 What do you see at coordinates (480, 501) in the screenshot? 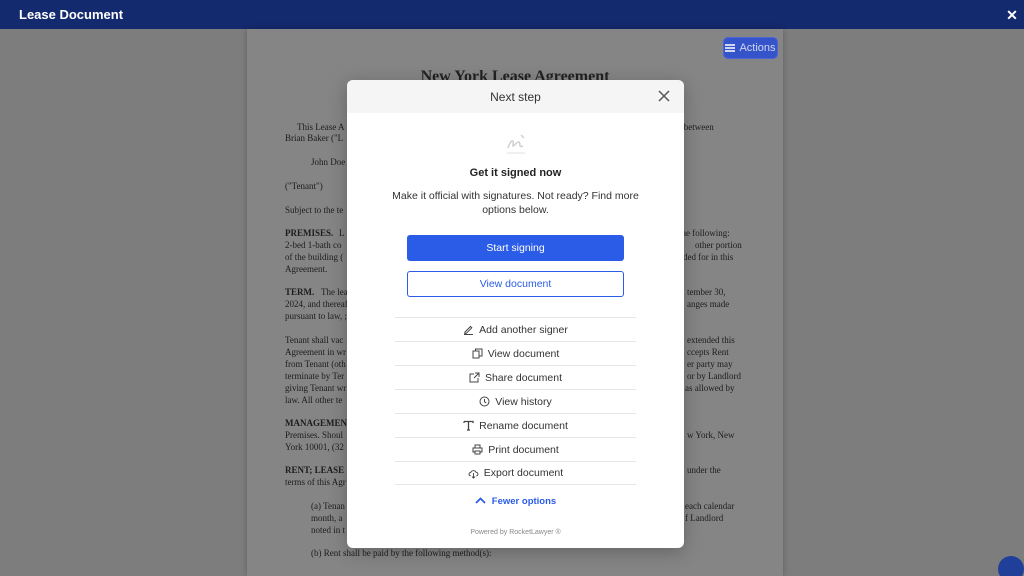
I see `chevron-up-icon` at bounding box center [480, 501].